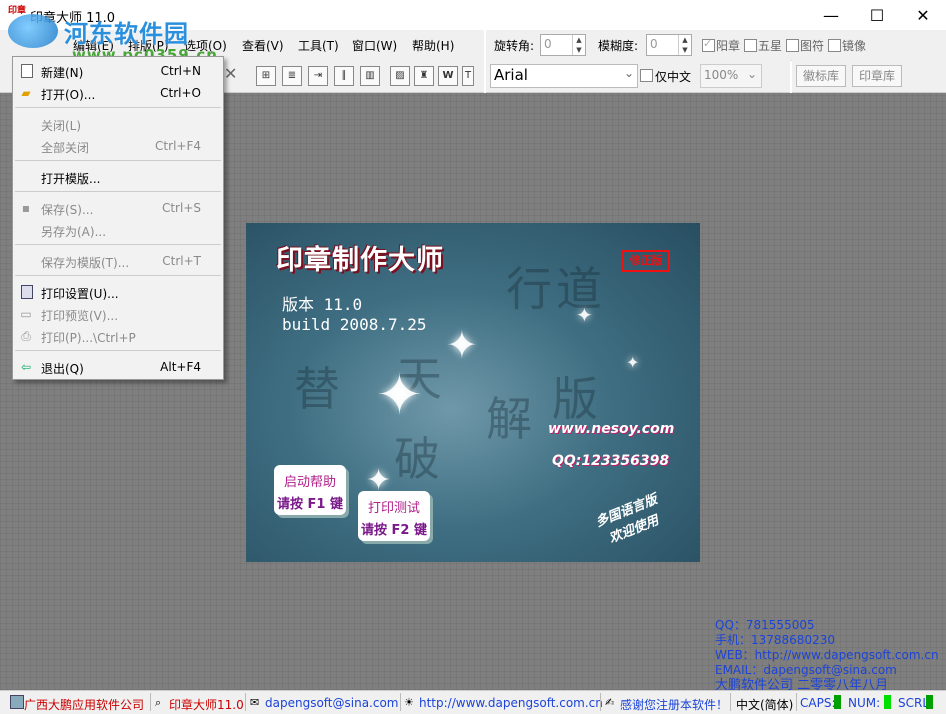  I want to click on status-email: dapengsoft@sina.com, so click(332, 703).